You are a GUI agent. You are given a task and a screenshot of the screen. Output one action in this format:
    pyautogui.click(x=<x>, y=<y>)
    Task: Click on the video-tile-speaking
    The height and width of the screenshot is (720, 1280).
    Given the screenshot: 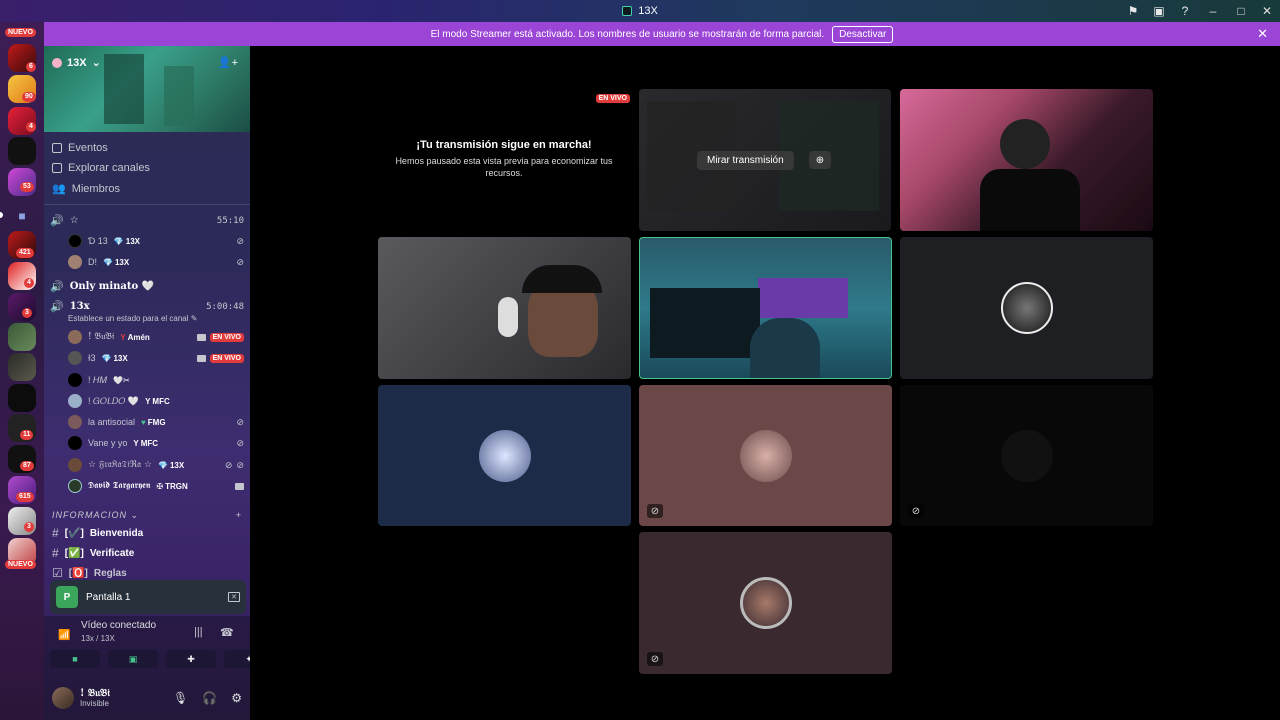 What is the action you would take?
    pyautogui.click(x=765, y=308)
    